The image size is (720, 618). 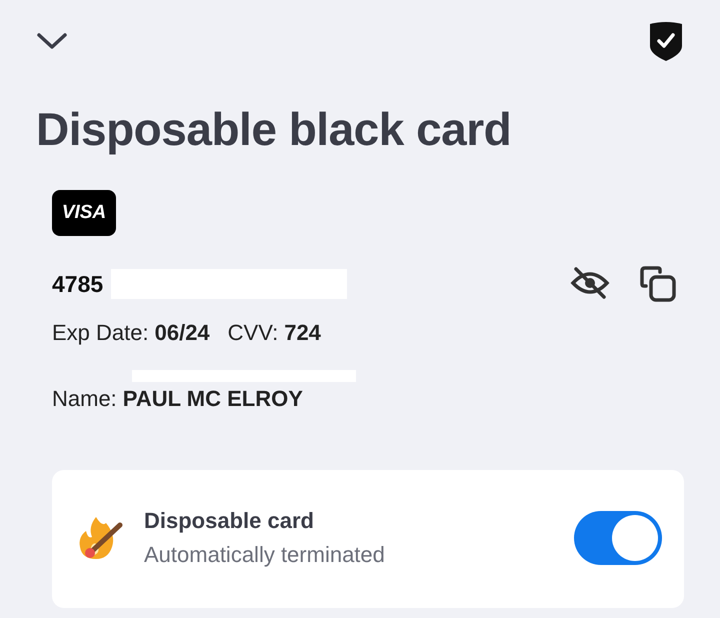 What do you see at coordinates (274, 129) in the screenshot?
I see `page-title: Disposable black card` at bounding box center [274, 129].